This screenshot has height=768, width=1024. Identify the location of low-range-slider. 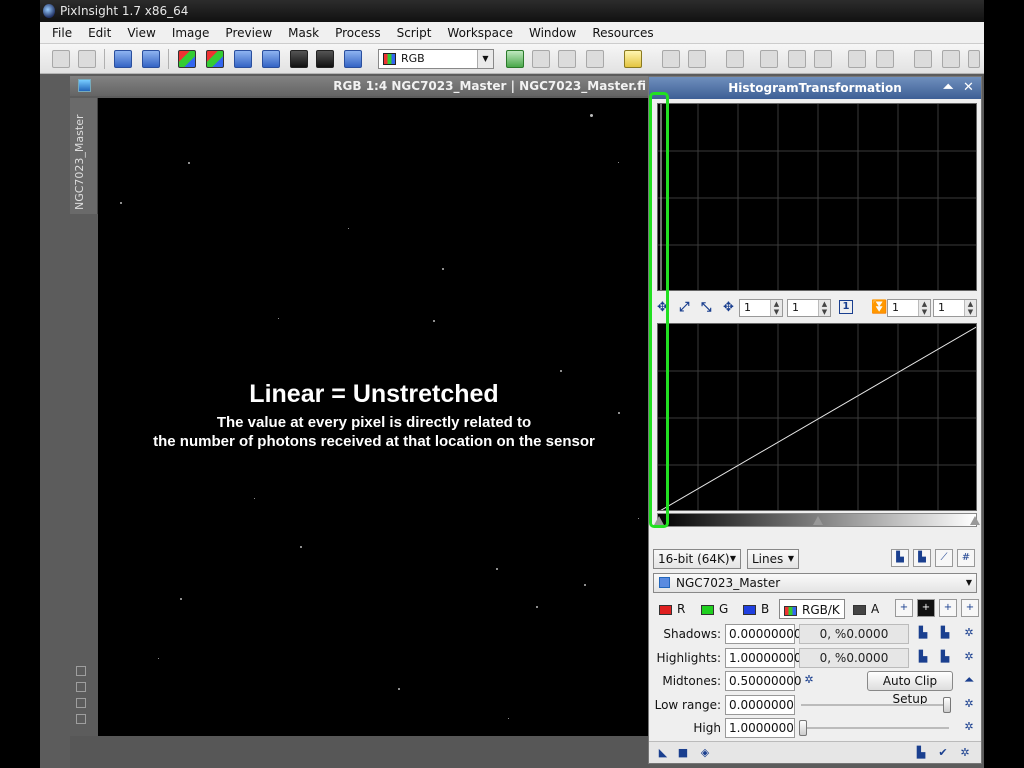
(875, 705).